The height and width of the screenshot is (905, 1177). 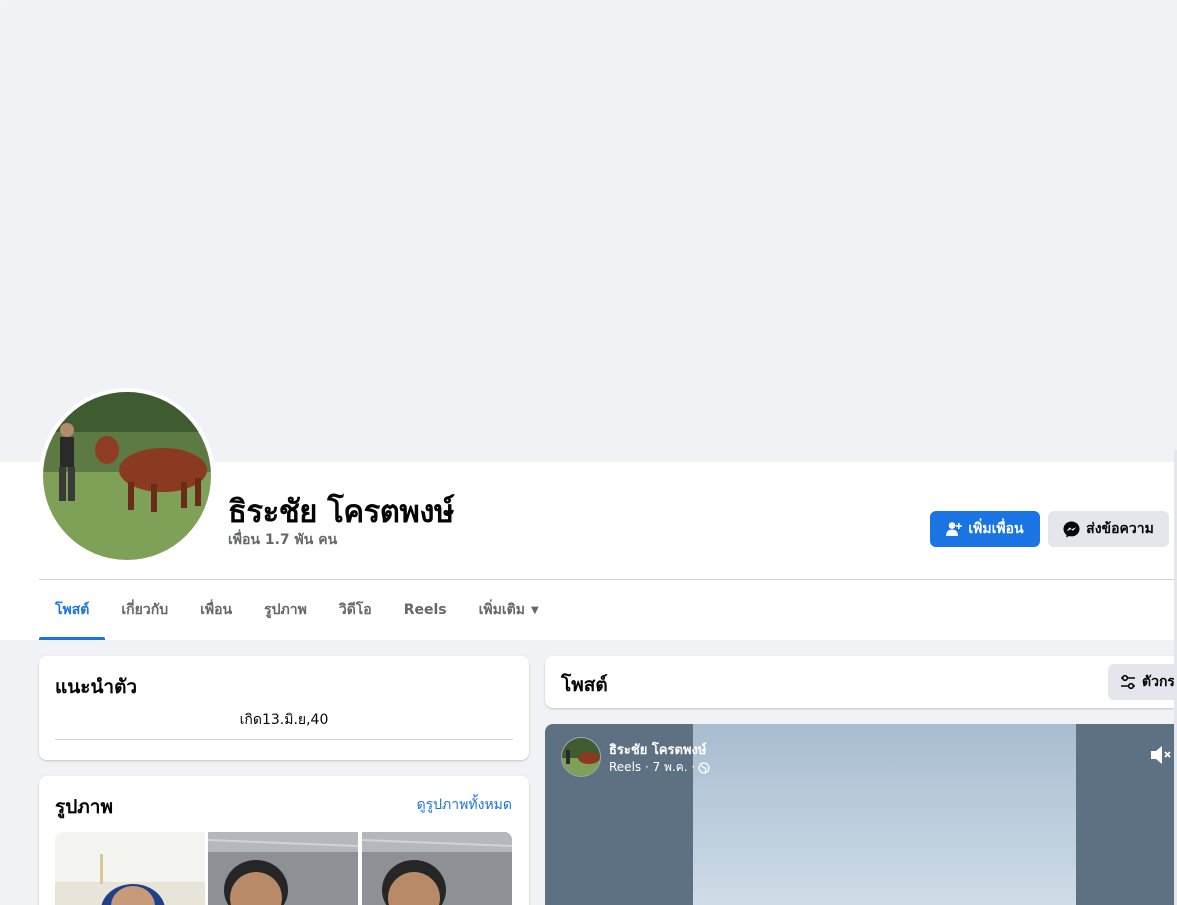 What do you see at coordinates (216, 610) in the screenshot?
I see `tab-friends: เพื่อน` at bounding box center [216, 610].